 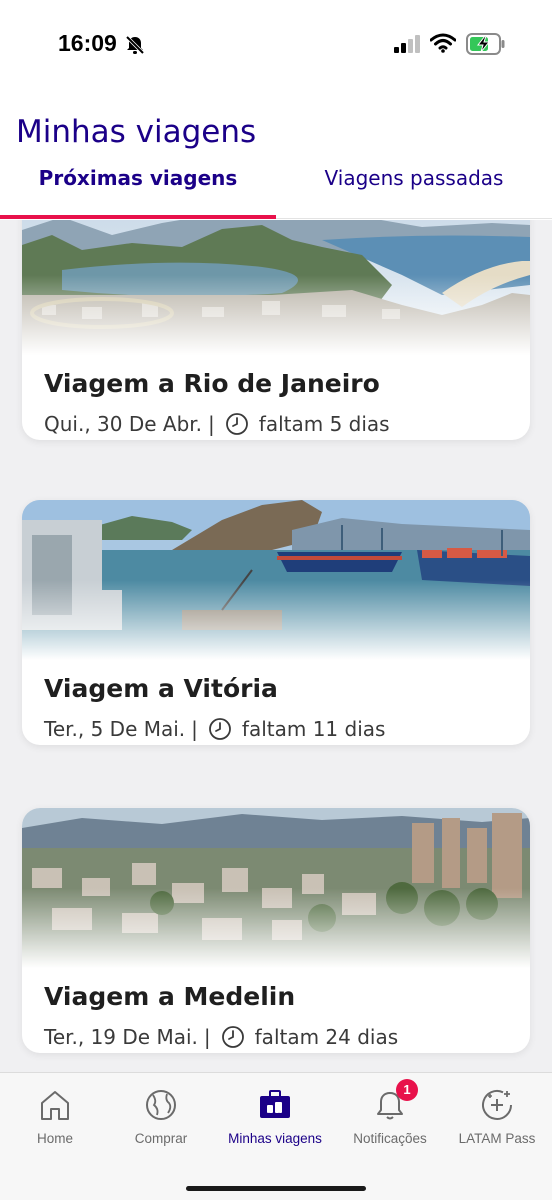 I want to click on status-time: 16:09, so click(x=87, y=43).